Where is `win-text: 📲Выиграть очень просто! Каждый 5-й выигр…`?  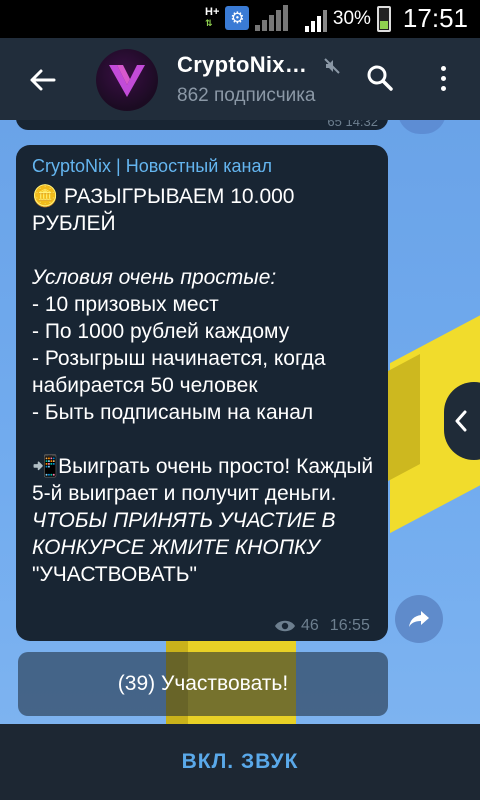 win-text: 📲Выиграть очень просто! Каждый 5-й выигр… is located at coordinates (203, 480).